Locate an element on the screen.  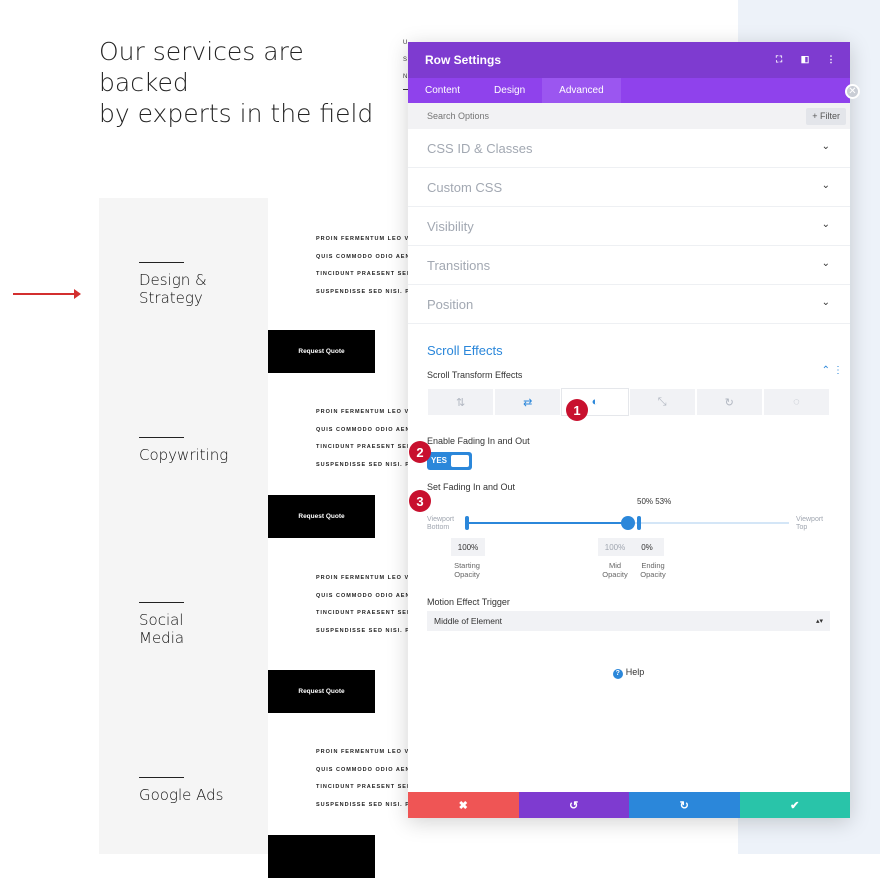
annotation-badge: 3 is located at coordinates (420, 501).